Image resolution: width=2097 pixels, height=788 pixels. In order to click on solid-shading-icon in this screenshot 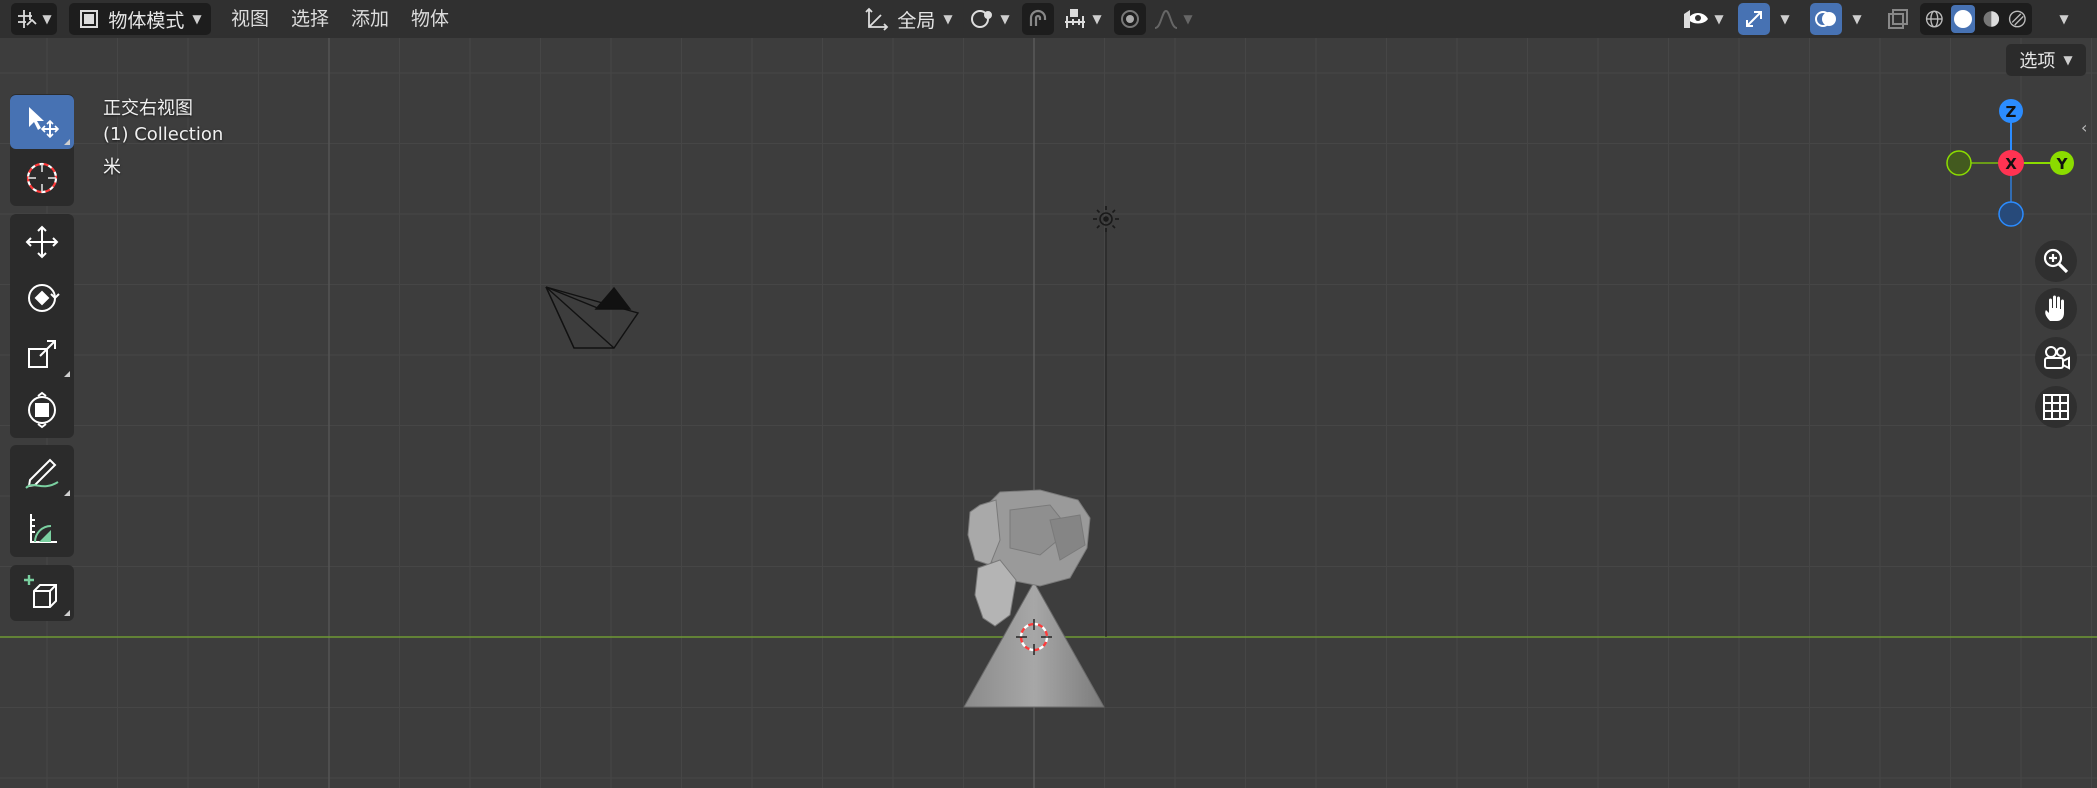, I will do `click(1962, 19)`.